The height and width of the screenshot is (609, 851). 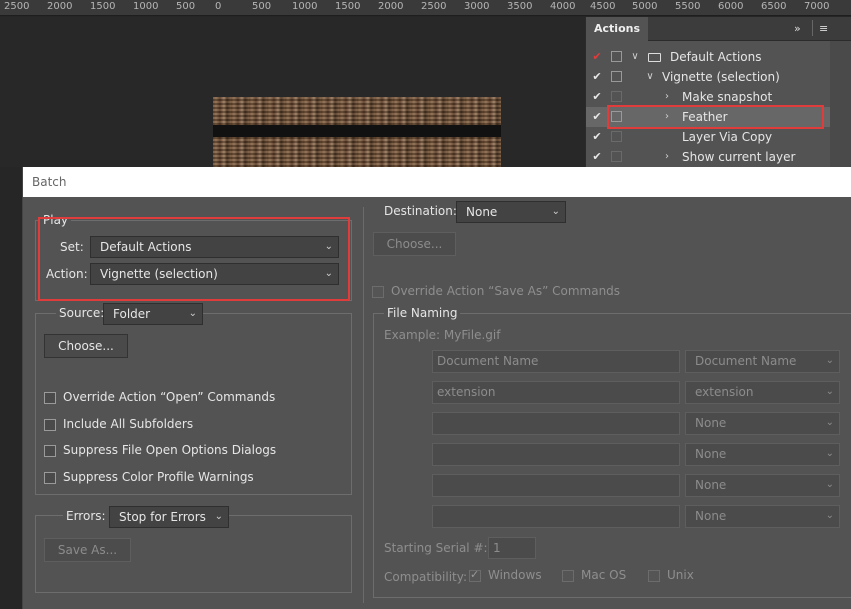 What do you see at coordinates (603, 6) in the screenshot?
I see `ruler-label: 4500` at bounding box center [603, 6].